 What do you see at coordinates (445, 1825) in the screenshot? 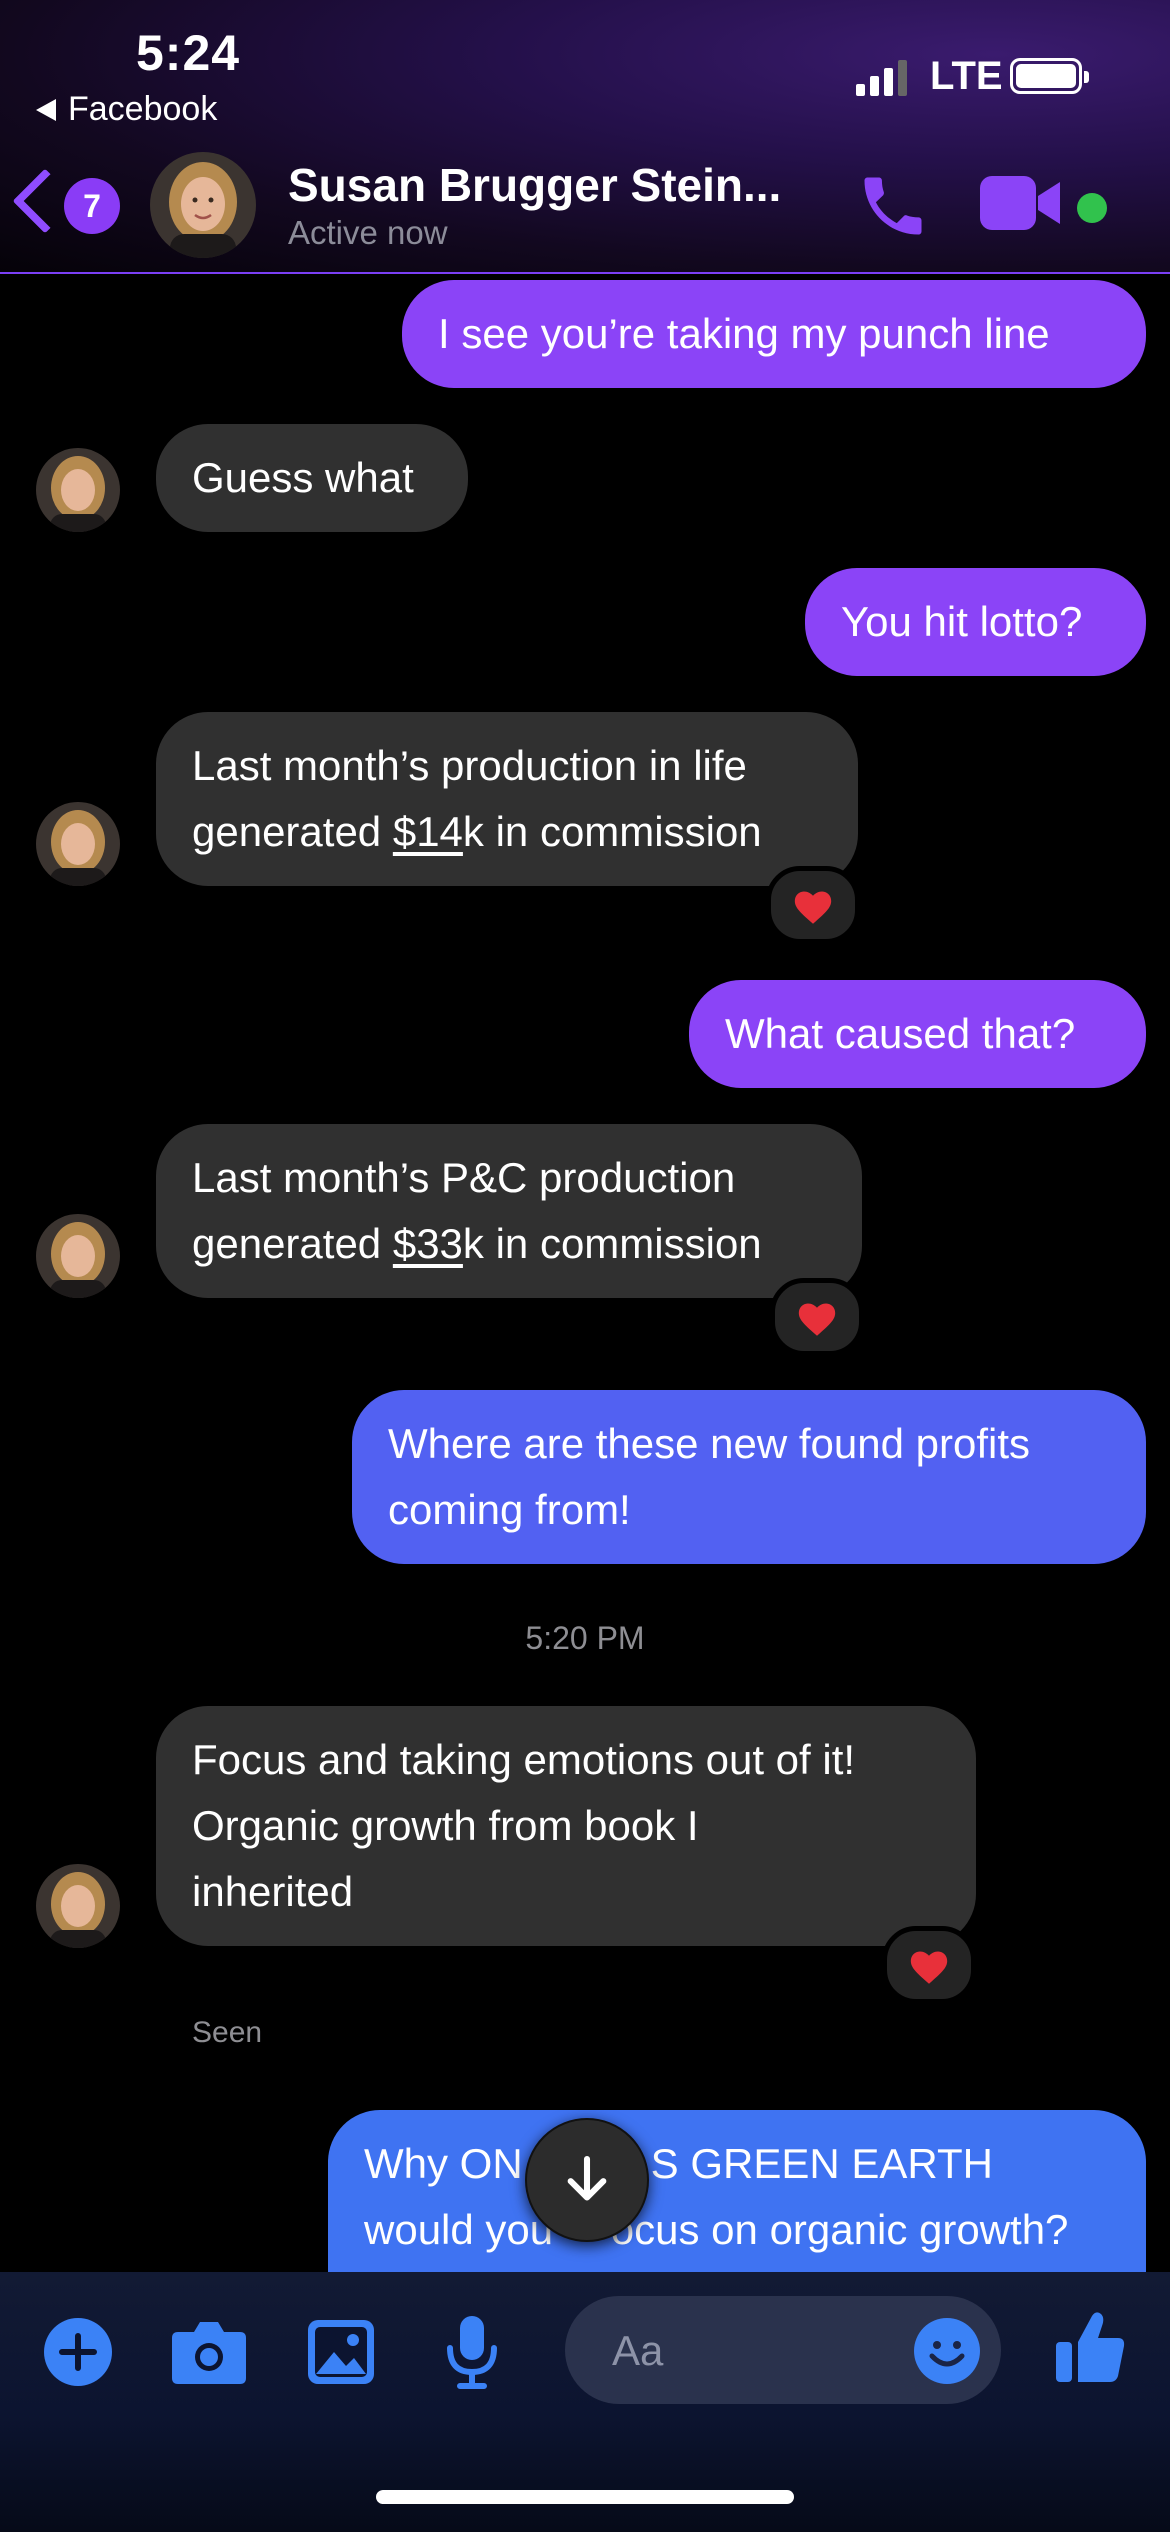
I see `message-text: Organic growth from book I` at bounding box center [445, 1825].